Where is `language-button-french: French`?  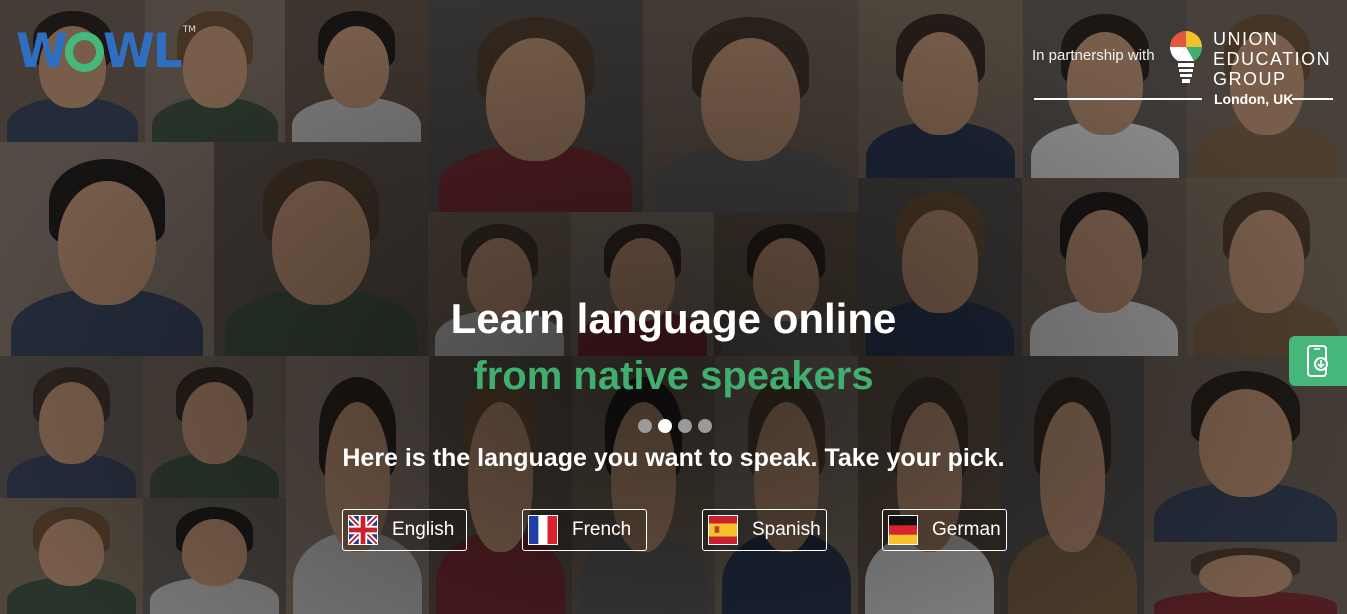 language-button-french: French is located at coordinates (584, 530).